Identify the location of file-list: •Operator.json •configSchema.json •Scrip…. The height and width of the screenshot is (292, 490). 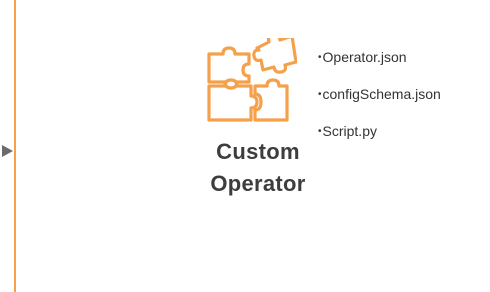
(379, 103).